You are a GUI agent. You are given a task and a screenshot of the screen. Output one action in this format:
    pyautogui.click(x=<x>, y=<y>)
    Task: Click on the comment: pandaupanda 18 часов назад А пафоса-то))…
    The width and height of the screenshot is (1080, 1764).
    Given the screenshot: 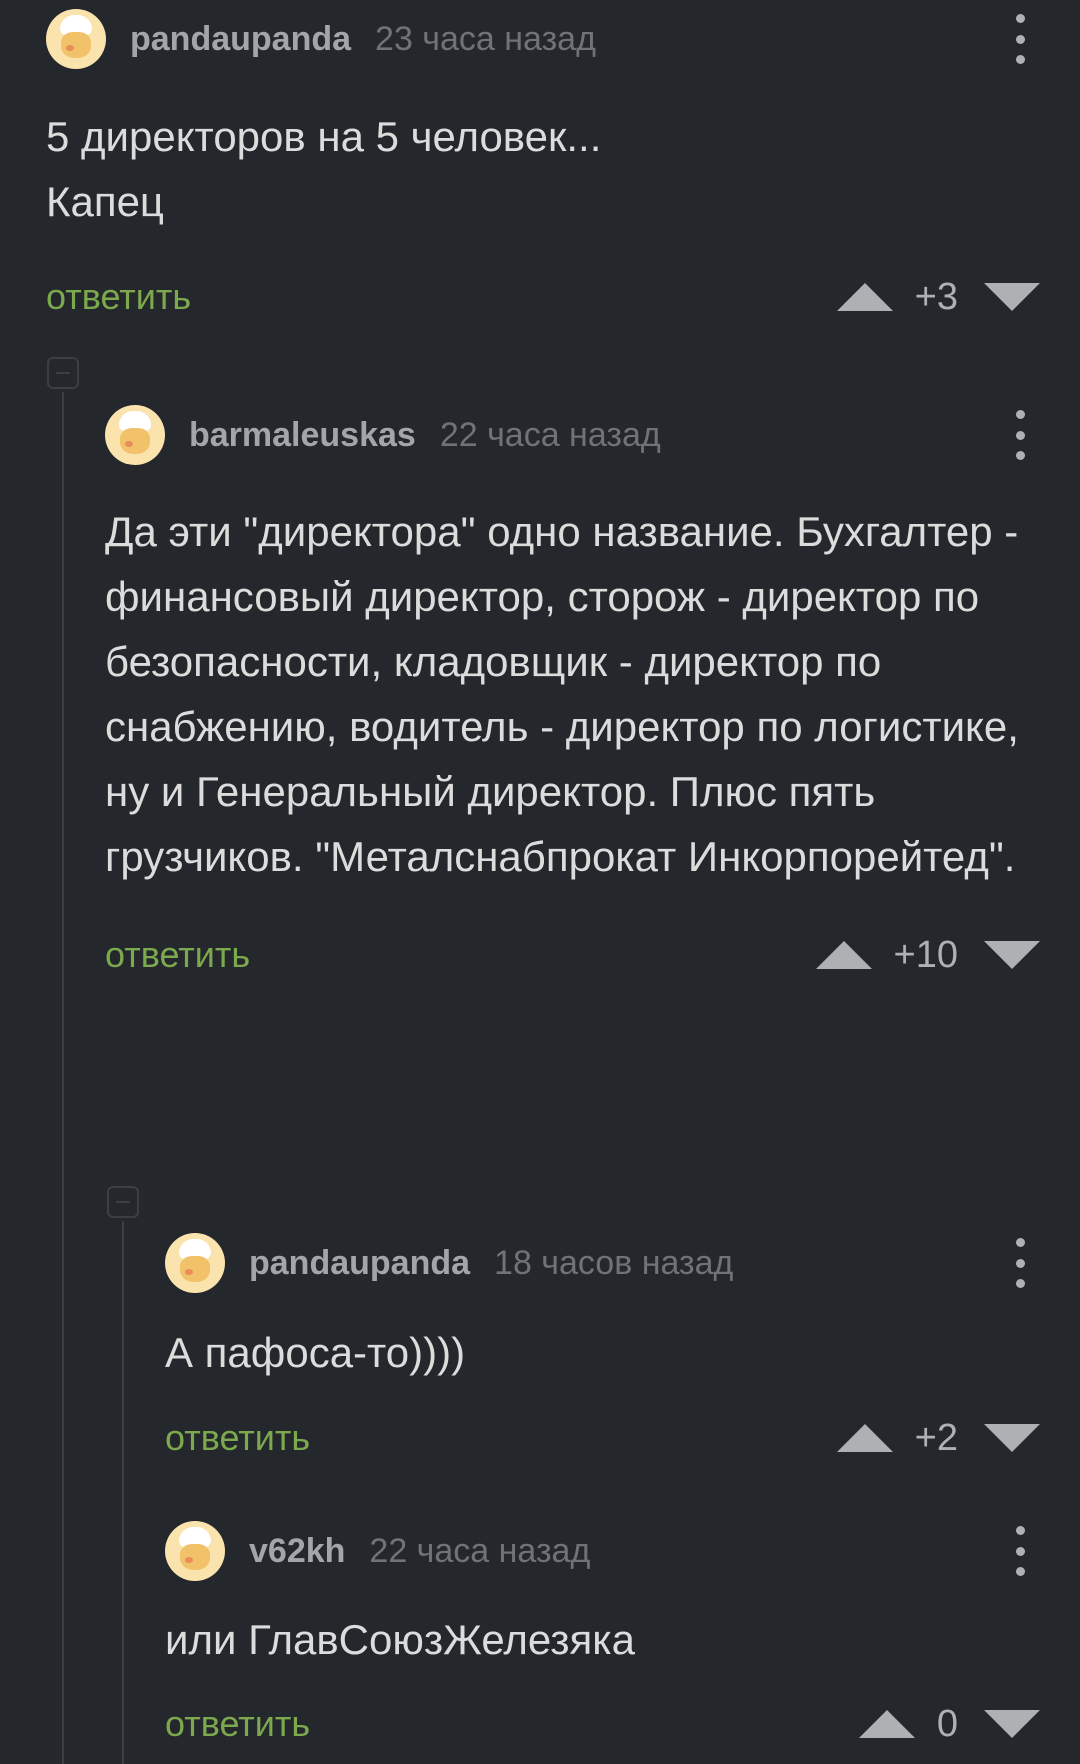 What is the action you would take?
    pyautogui.click(x=602, y=1350)
    